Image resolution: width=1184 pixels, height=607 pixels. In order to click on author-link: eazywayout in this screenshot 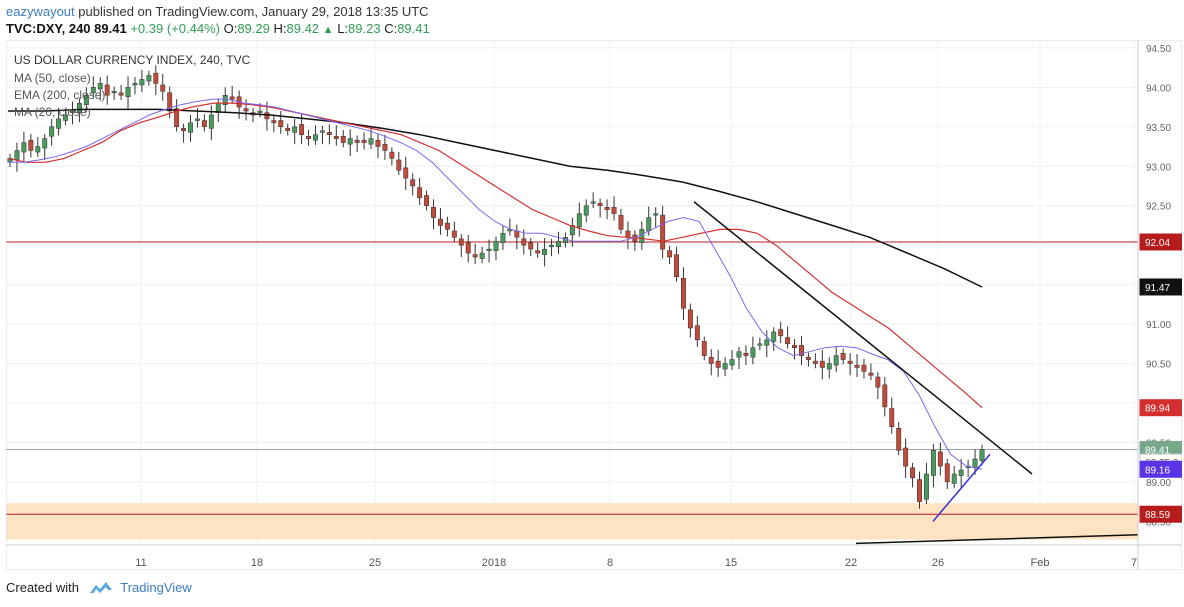, I will do `click(40, 11)`.